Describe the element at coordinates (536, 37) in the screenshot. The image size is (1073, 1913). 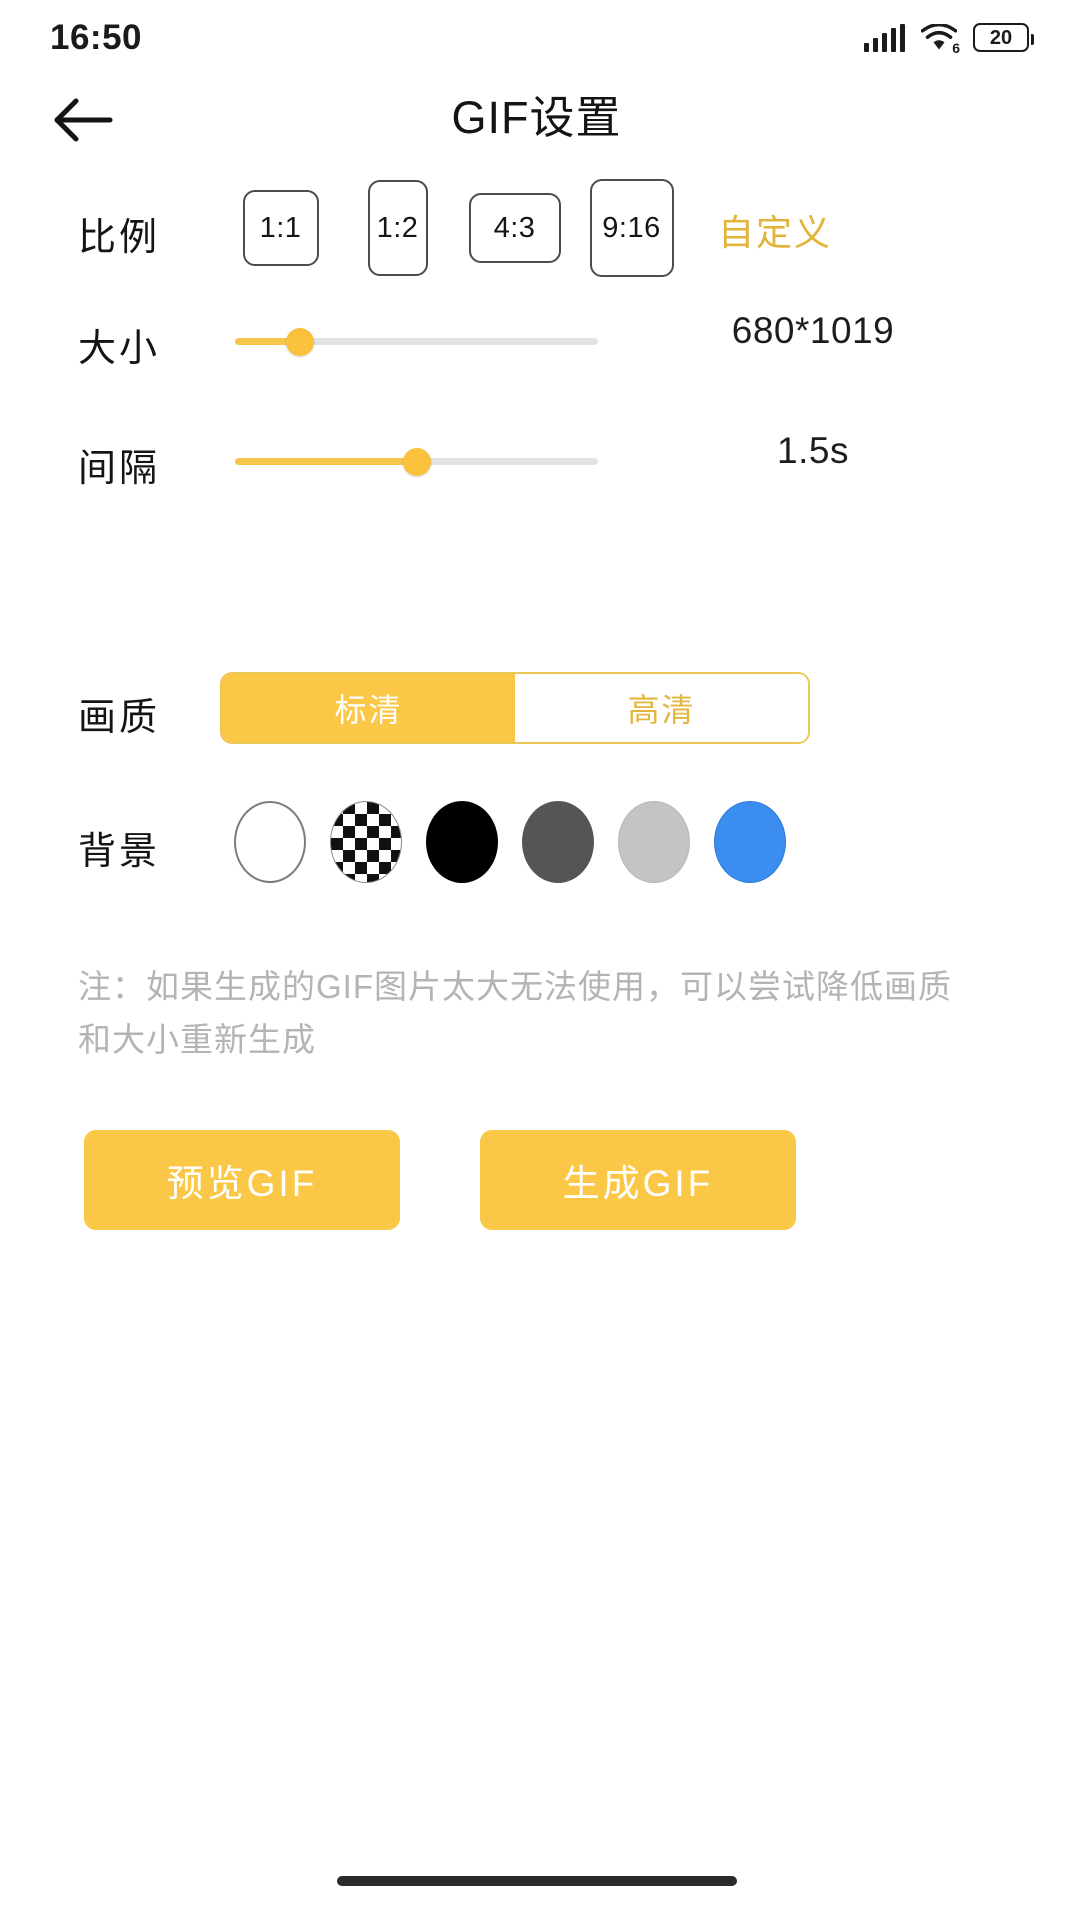
I see `status-bar: 16:50 6 20` at that location.